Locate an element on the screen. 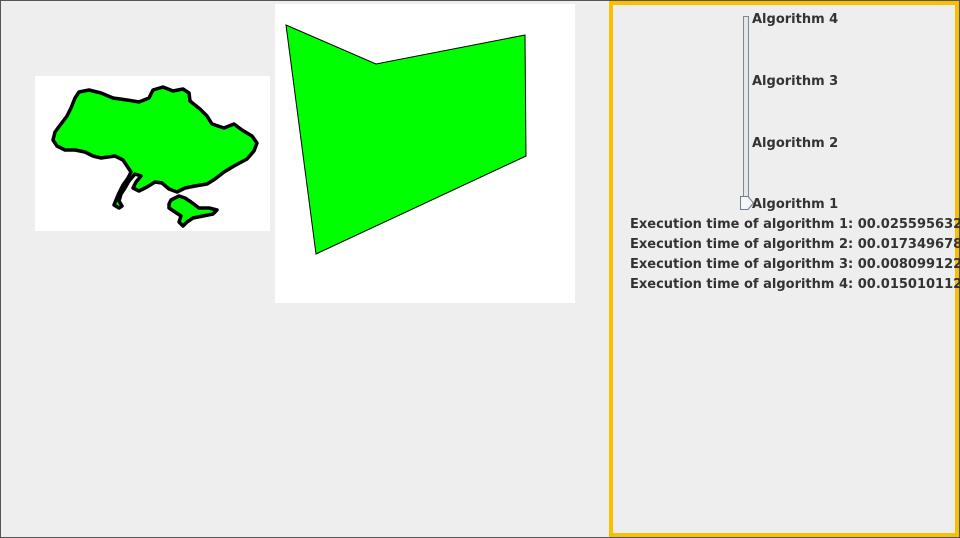 The width and height of the screenshot is (960, 538). execution-time-label: Execution time of algorithm 1: is located at coordinates (742, 224).